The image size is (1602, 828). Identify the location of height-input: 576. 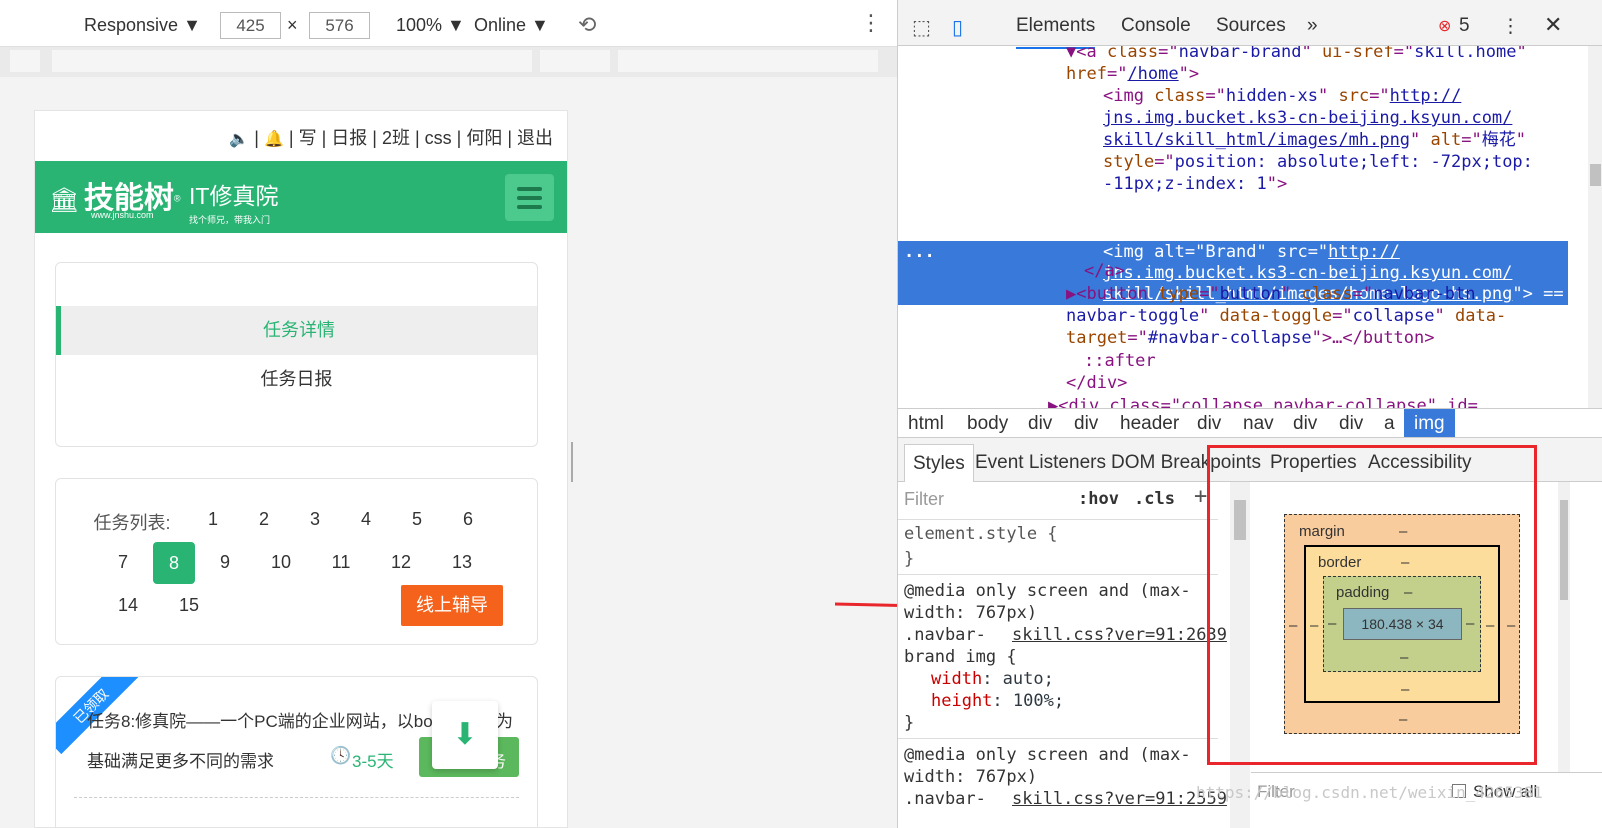
(339, 25).